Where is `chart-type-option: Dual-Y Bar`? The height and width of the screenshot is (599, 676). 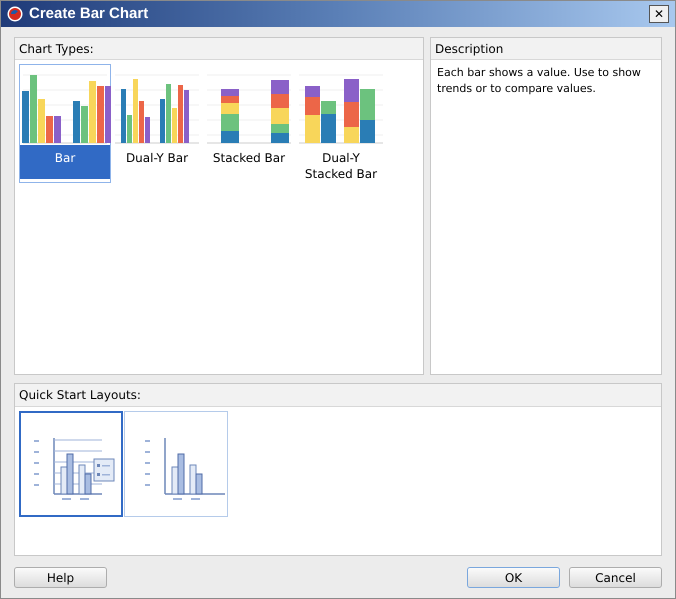 chart-type-option: Dual-Y Bar is located at coordinates (157, 123).